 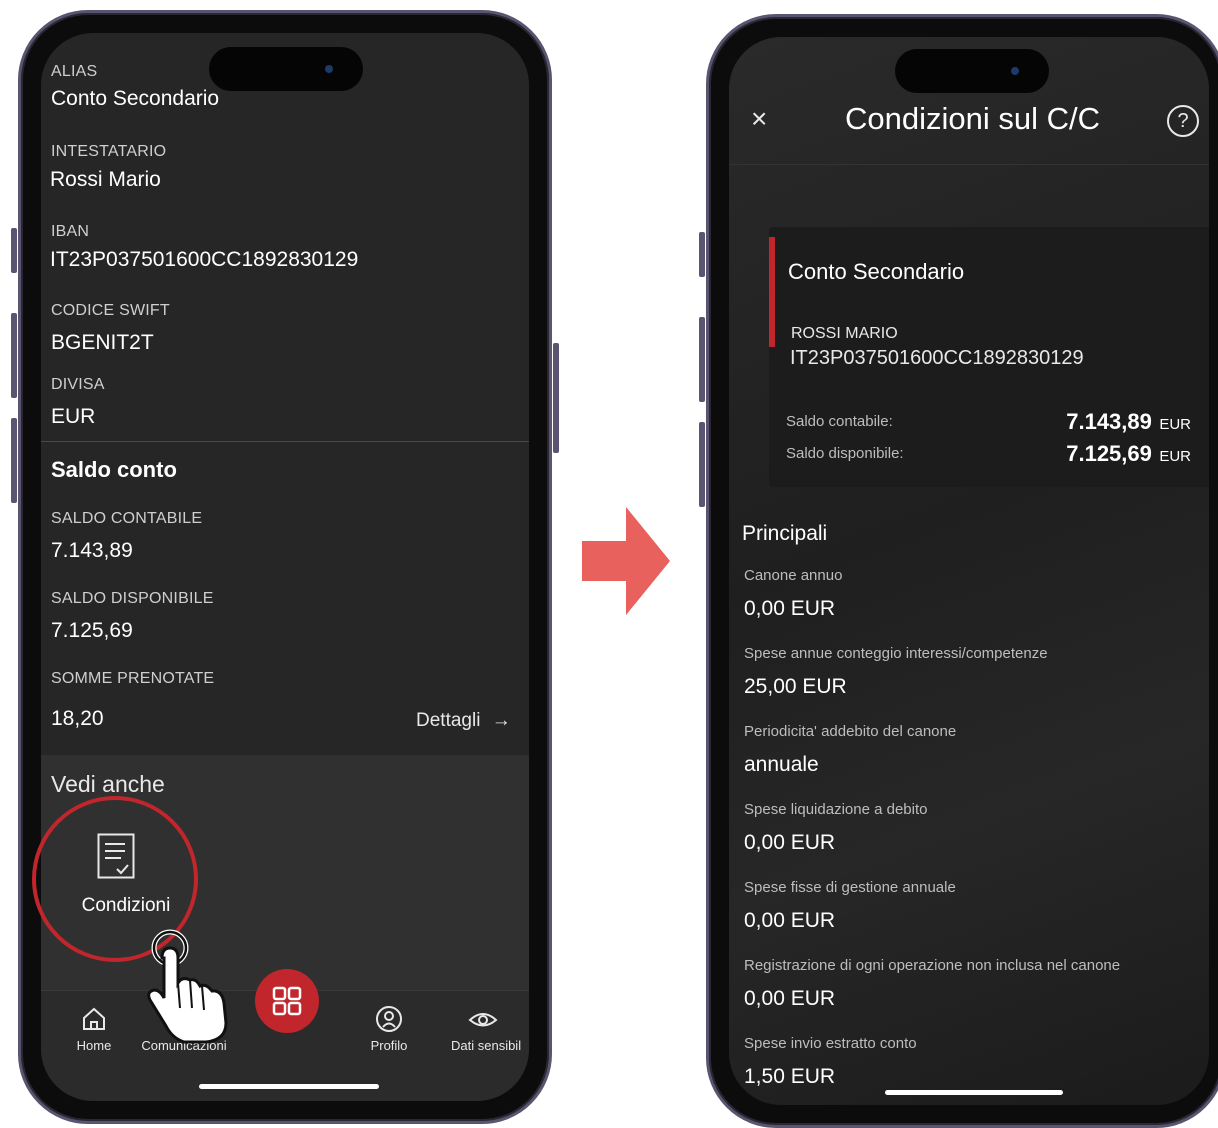 I want to click on card-available-balance-currency: EUR, so click(x=1175, y=456).